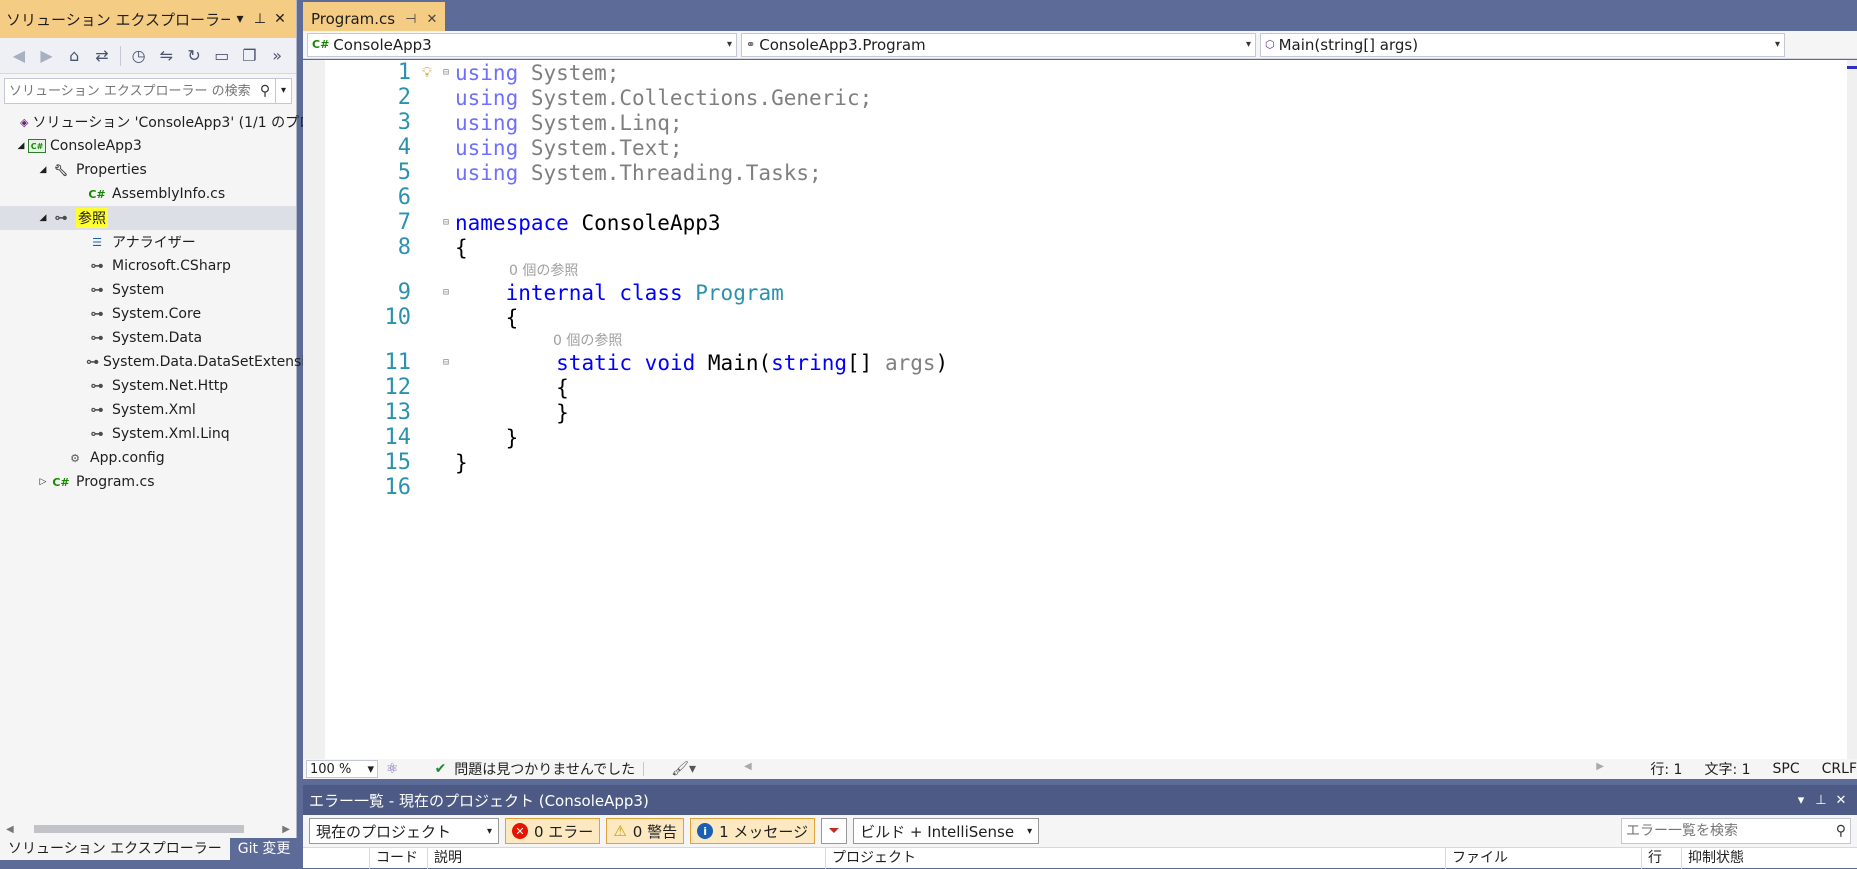  I want to click on forward-icon: ▶, so click(47, 56).